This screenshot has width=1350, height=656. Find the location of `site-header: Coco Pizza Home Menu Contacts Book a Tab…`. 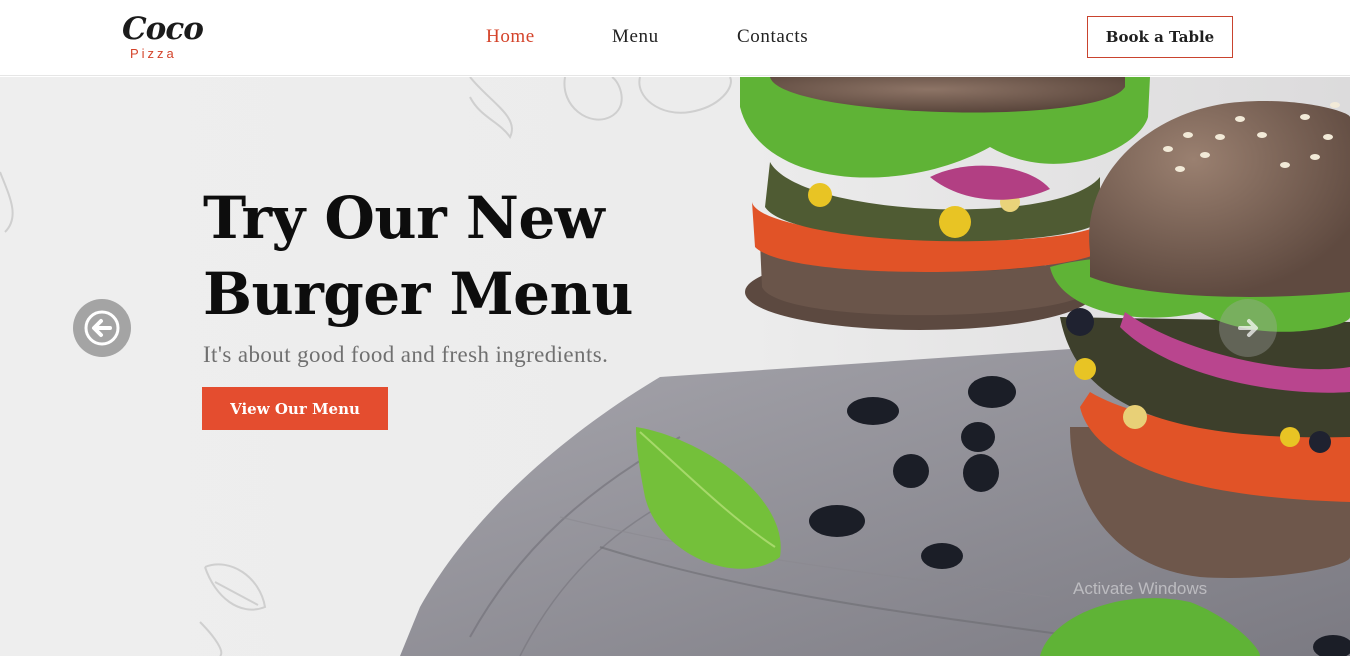

site-header: Coco Pizza Home Menu Contacts Book a Tab… is located at coordinates (675, 38).